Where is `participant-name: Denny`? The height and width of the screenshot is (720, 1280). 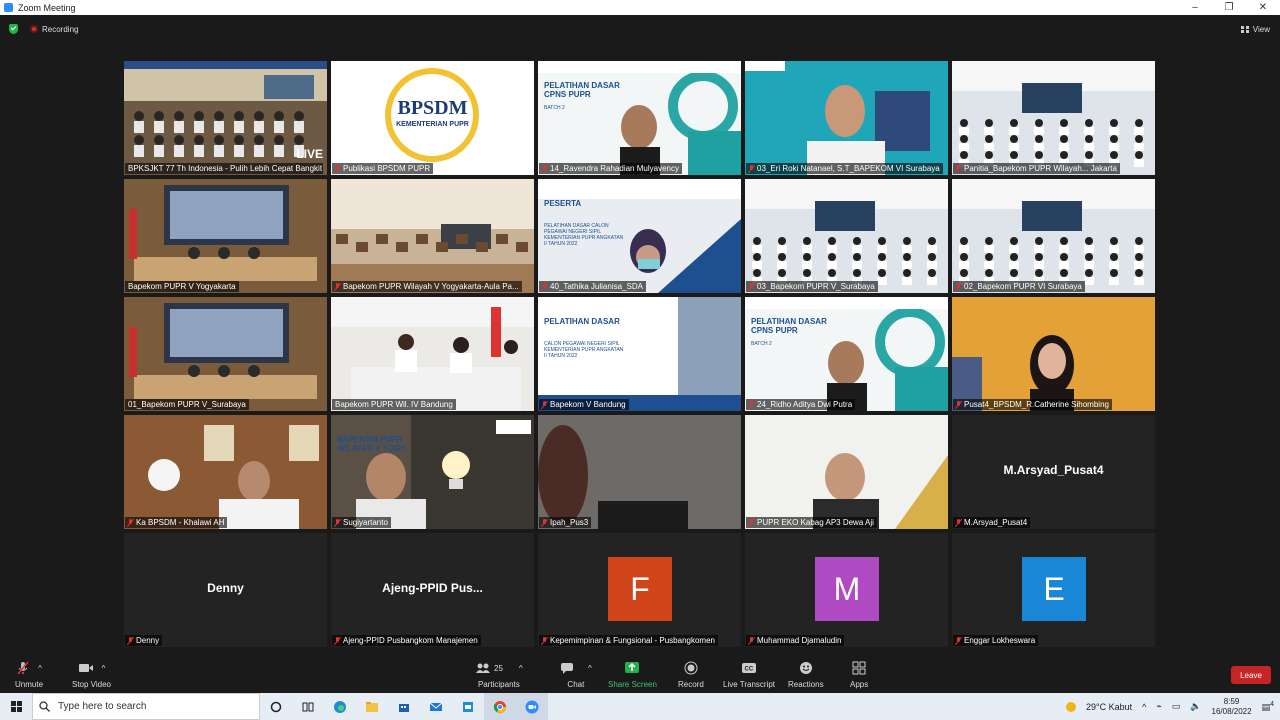
participant-name: Denny is located at coordinates (148, 640).